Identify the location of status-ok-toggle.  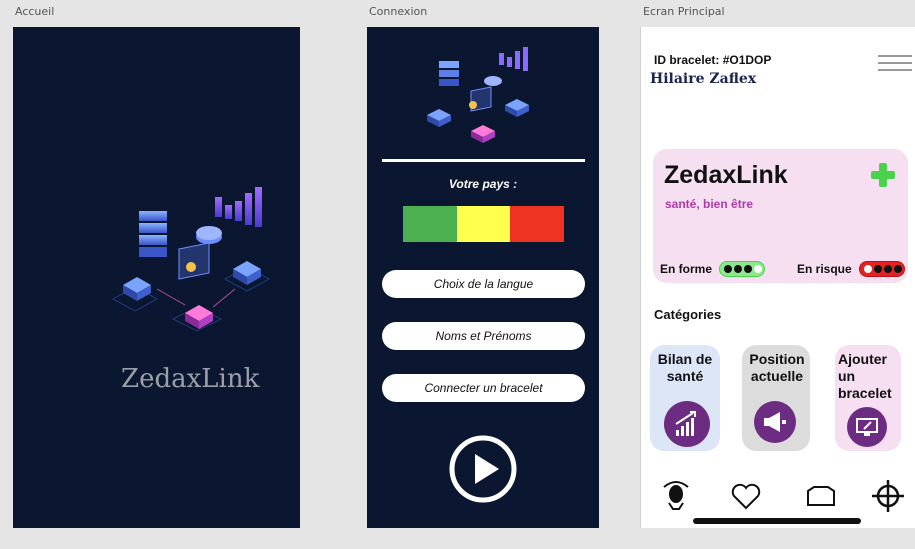
(742, 269).